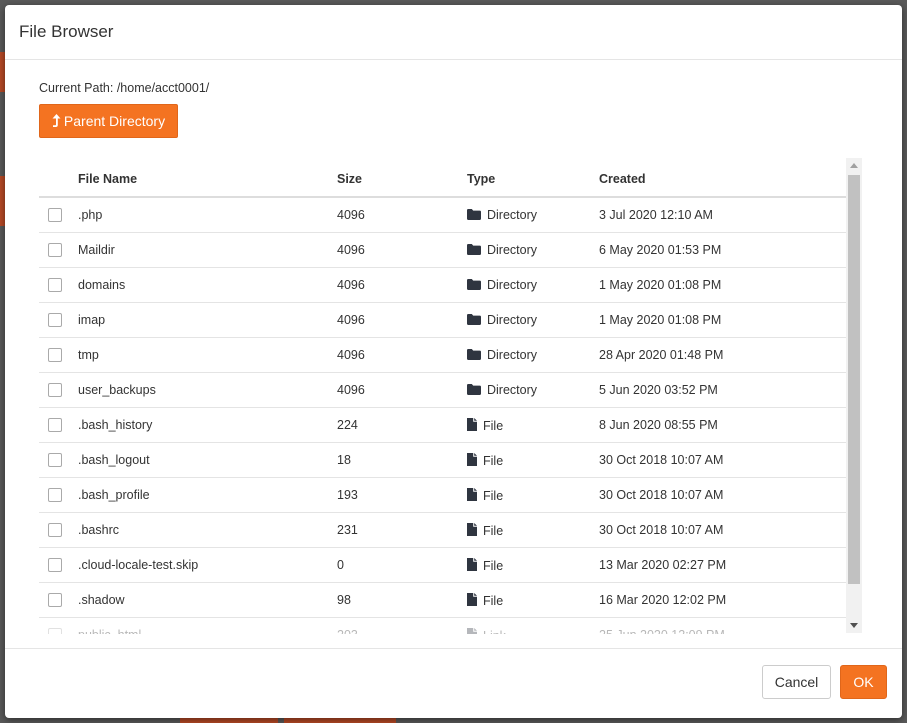 This screenshot has height=723, width=907. Describe the element at coordinates (494, 631) in the screenshot. I see `file-type-label: Link` at that location.